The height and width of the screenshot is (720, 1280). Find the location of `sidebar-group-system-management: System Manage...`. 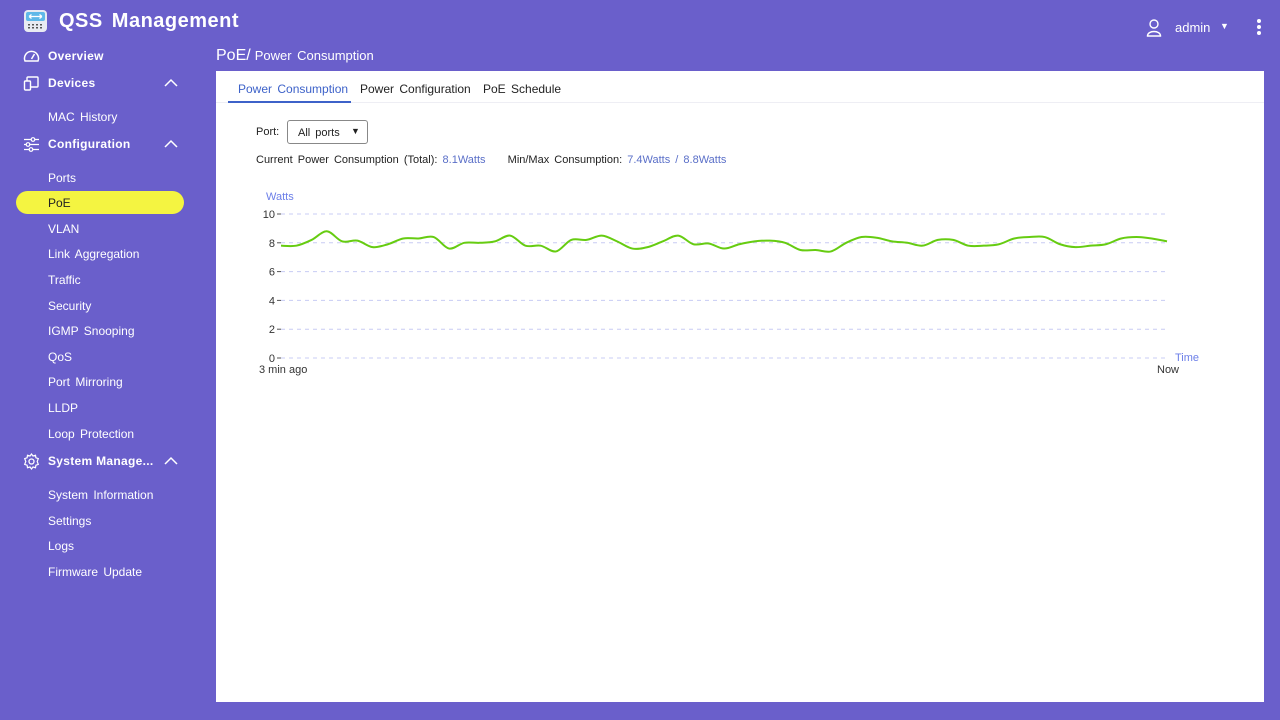

sidebar-group-system-management: System Manage... is located at coordinates (100, 461).